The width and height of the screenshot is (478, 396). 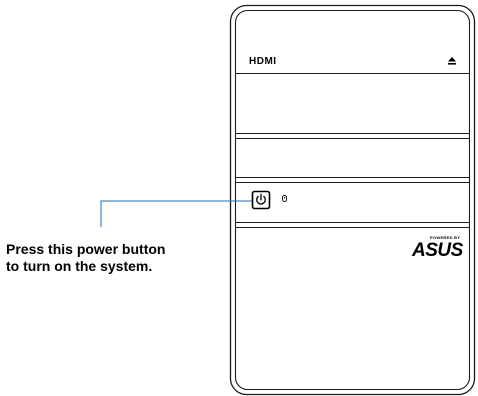 I want to click on callout-line-2: to turn on the system., so click(x=79, y=266).